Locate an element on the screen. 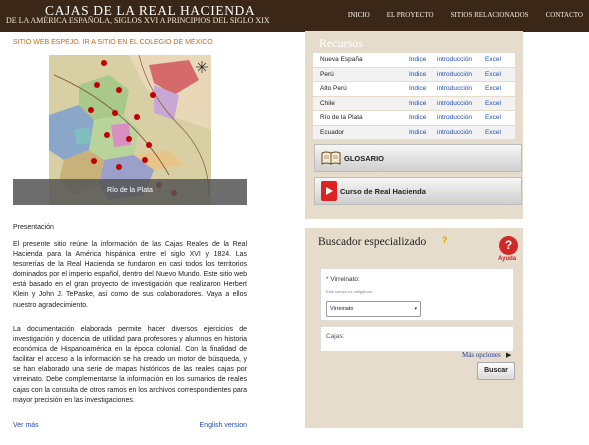 The width and height of the screenshot is (589, 445). recurso-name: Alto Perú is located at coordinates (333, 89).